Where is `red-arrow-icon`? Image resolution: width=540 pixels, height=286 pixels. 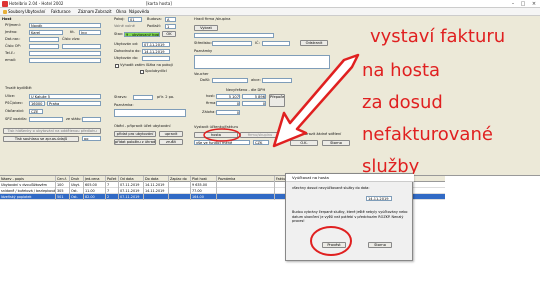
red-arrow-icon is located at coordinates (316, 100).